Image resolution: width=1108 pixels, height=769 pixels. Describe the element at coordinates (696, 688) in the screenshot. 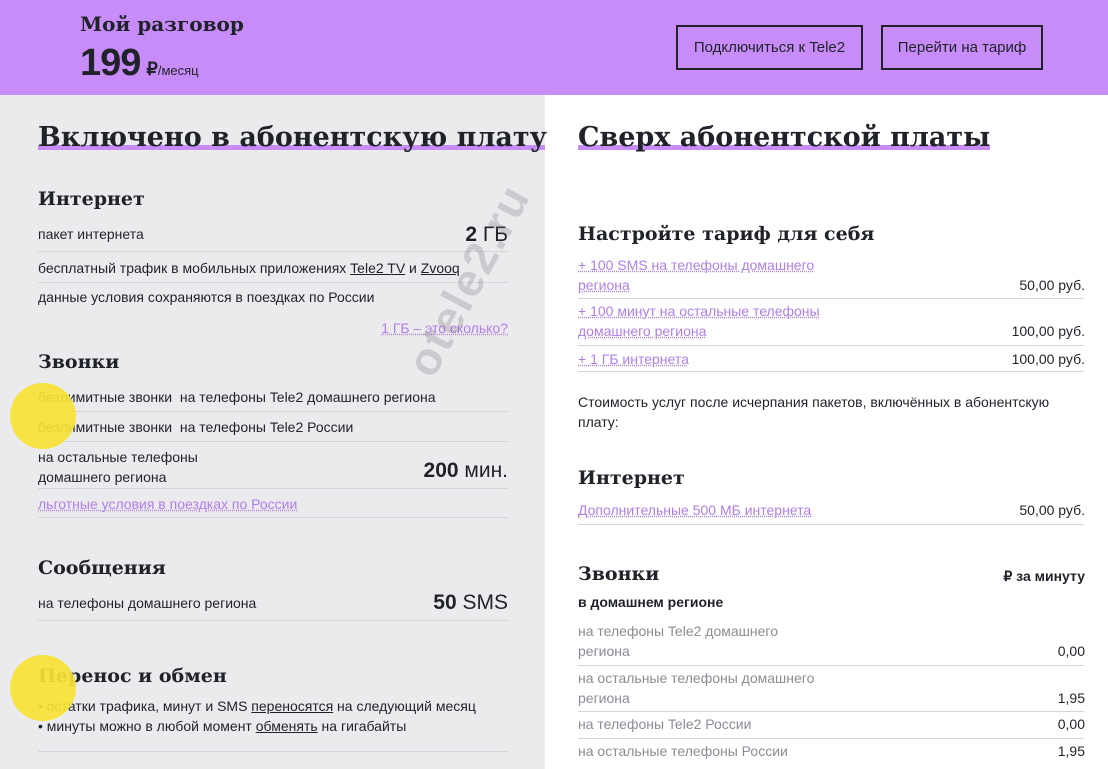

I see `rate-other-home-label: на остальные телефоны домашнего региона` at that location.